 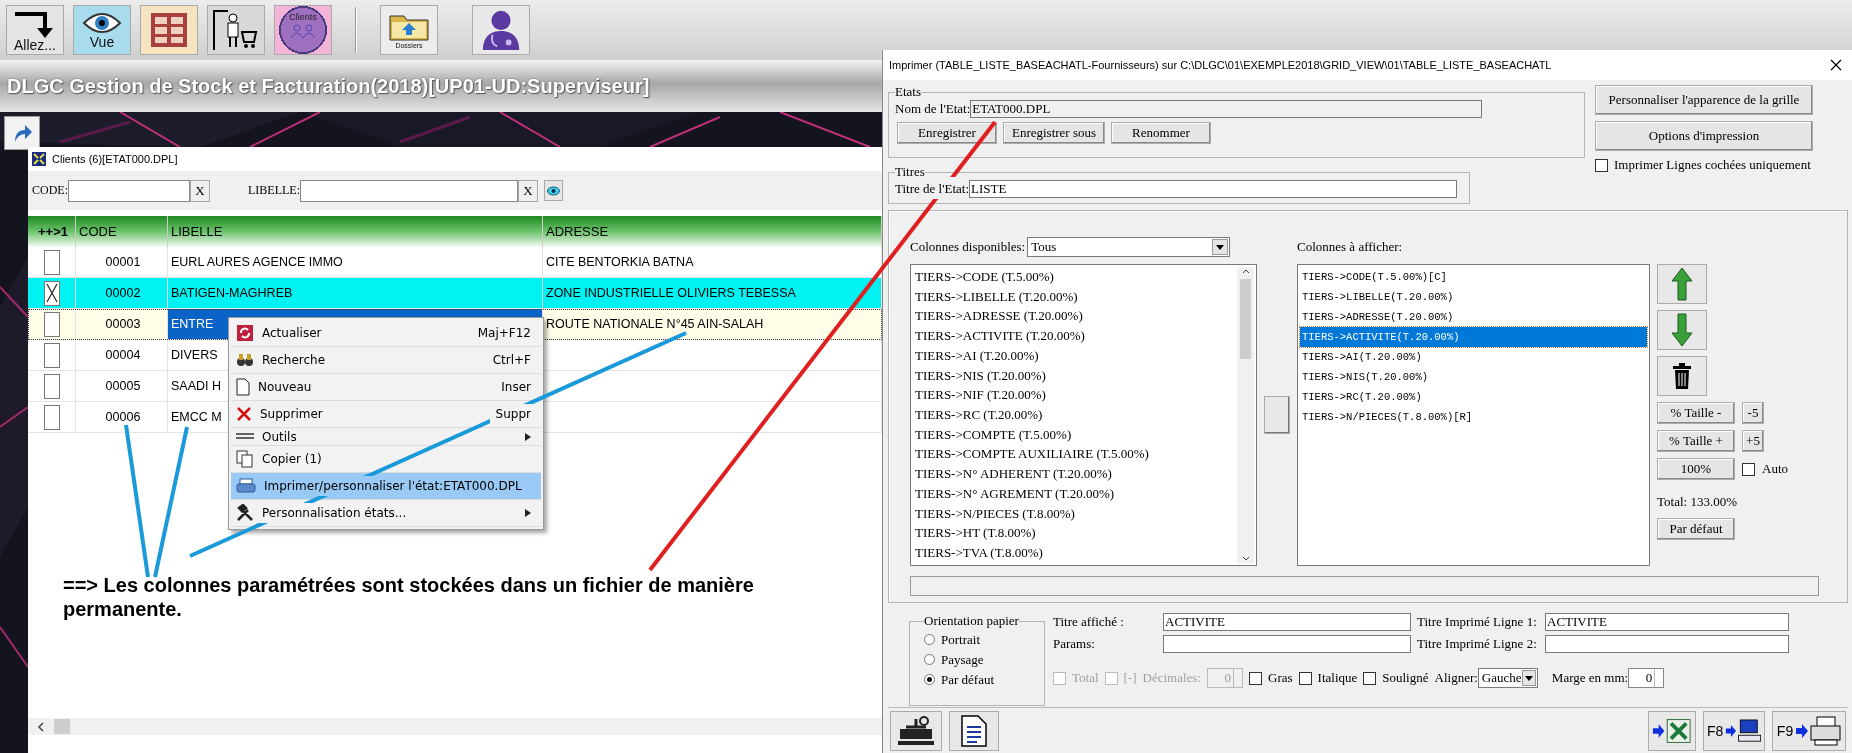 I want to click on shortcut-text: Ctrl+F, so click(x=511, y=360).